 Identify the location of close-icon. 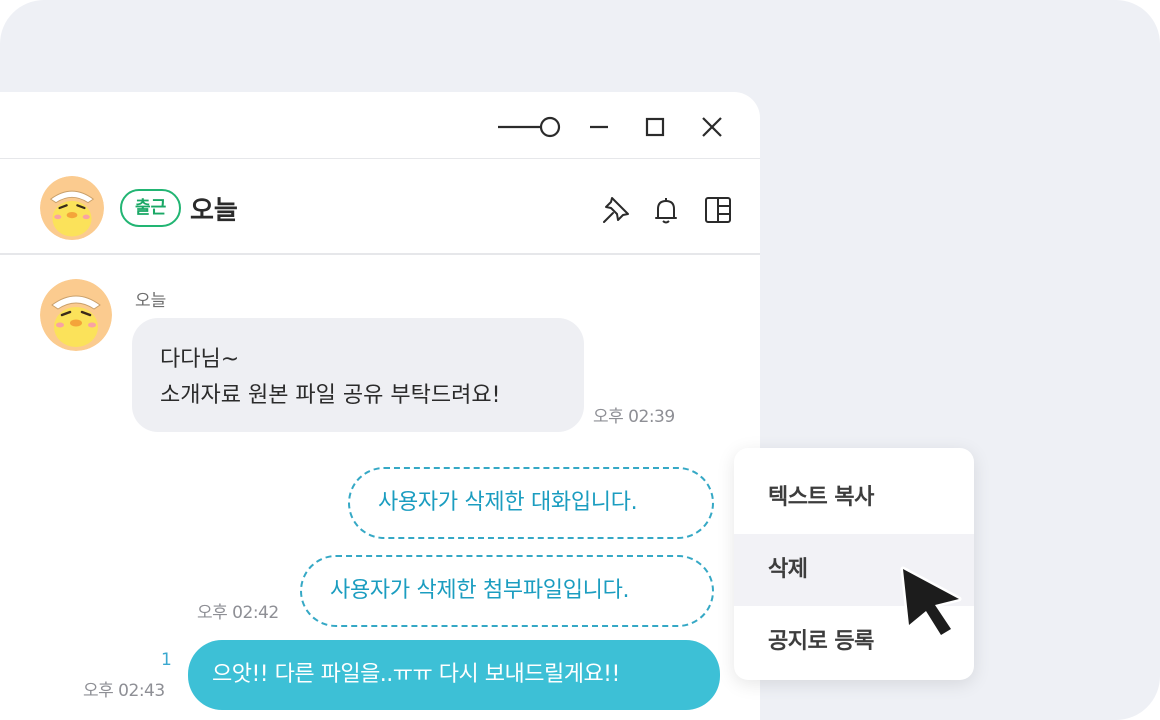
(712, 127).